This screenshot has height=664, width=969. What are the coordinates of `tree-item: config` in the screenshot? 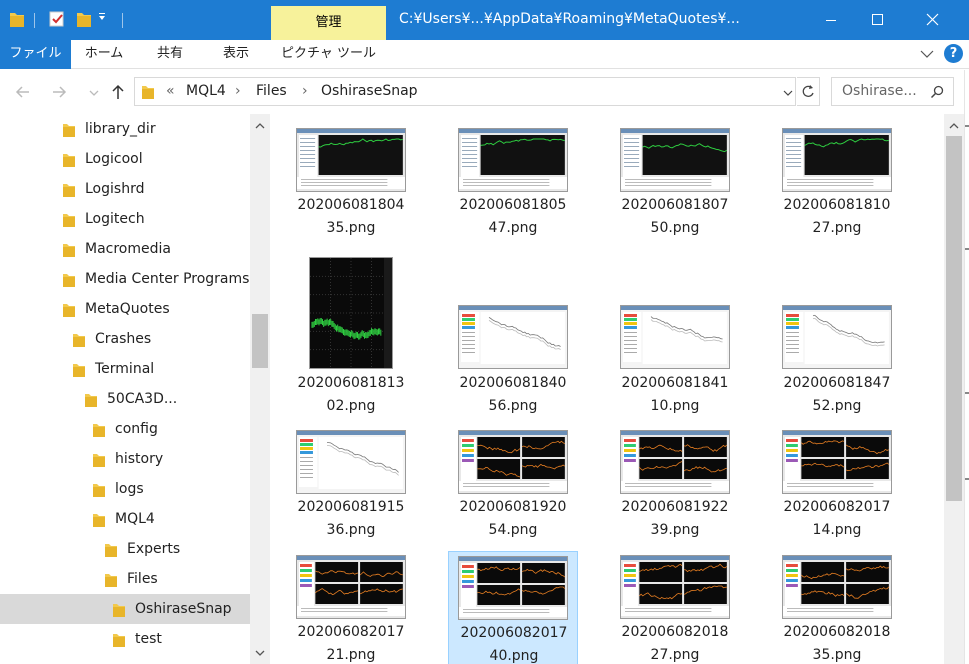 It's located at (125, 429).